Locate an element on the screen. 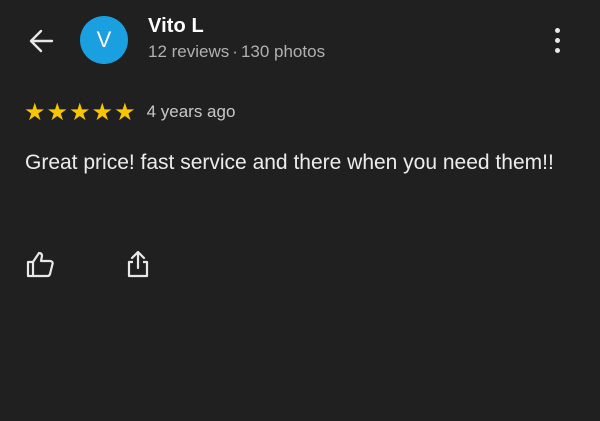 The image size is (600, 421). star-rating: ★ ★ ★ ★ ★ is located at coordinates (80, 112).